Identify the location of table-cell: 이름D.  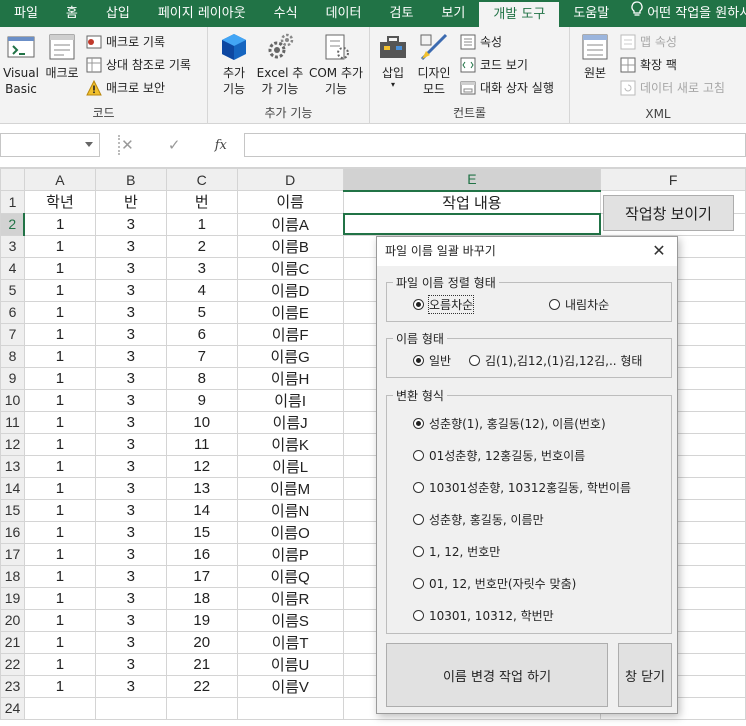
(290, 290).